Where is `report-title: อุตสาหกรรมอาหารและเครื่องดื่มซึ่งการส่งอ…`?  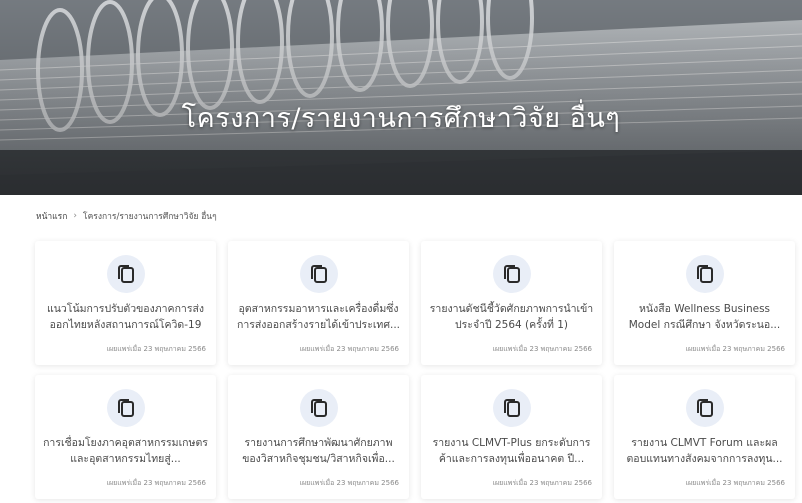 report-title: อุตสาหกรรมอาหารและเครื่องดื่มซึ่งการส่งอ… is located at coordinates (318, 317).